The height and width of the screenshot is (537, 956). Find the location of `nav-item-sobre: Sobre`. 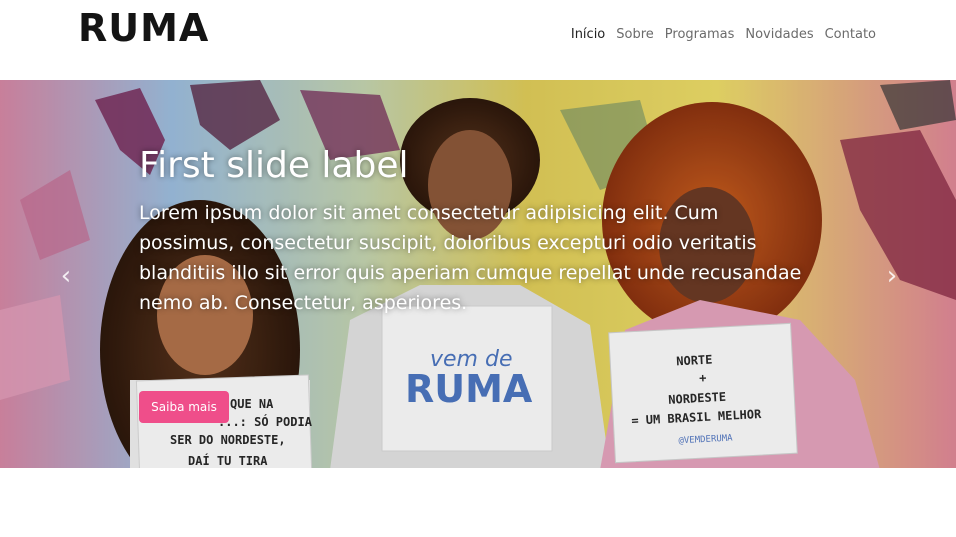

nav-item-sobre: Sobre is located at coordinates (635, 34).